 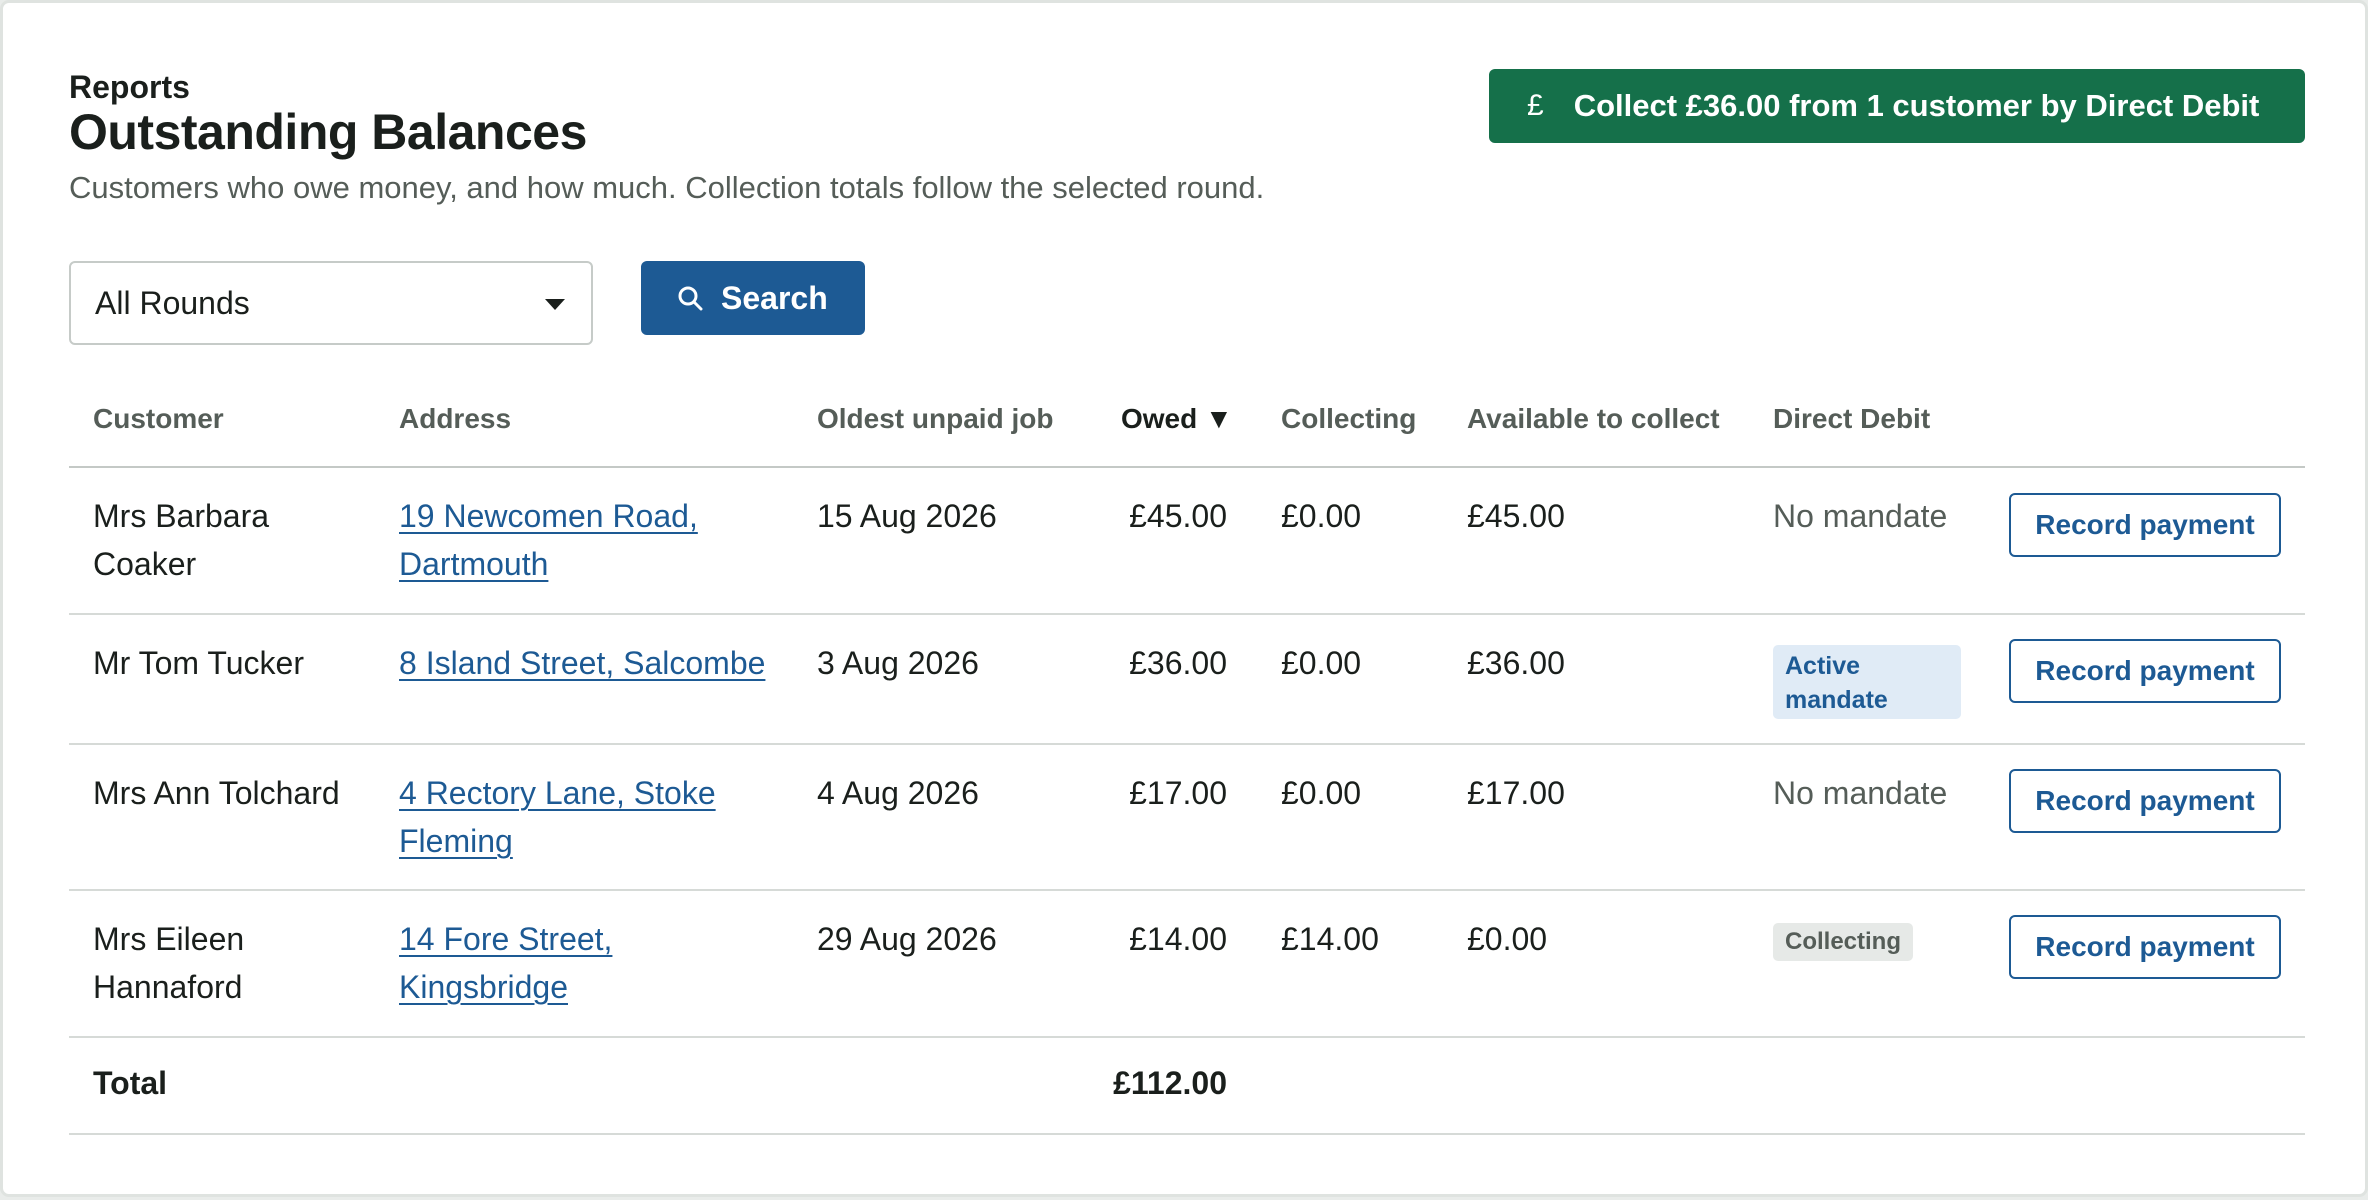 What do you see at coordinates (1516, 516) in the screenshot?
I see `available-amount: £45.00` at bounding box center [1516, 516].